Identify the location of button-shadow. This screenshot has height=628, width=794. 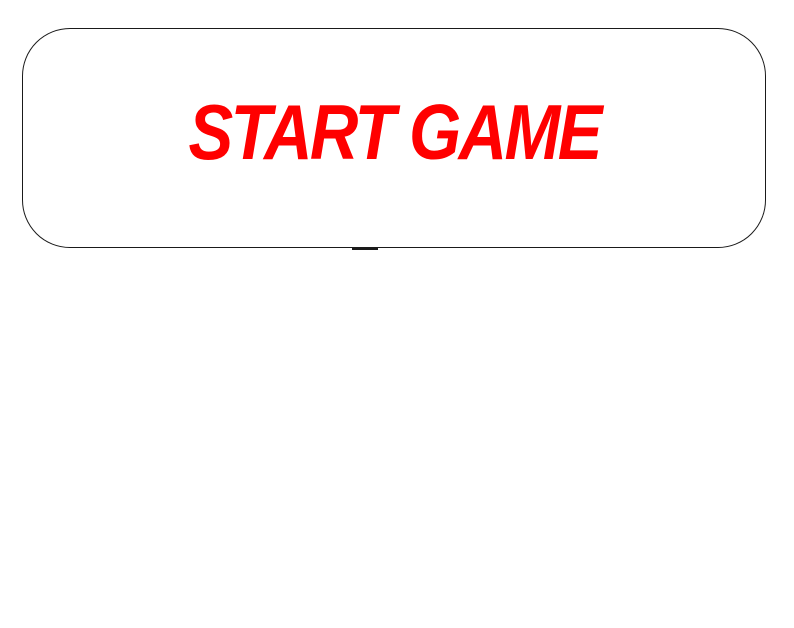
(365, 248).